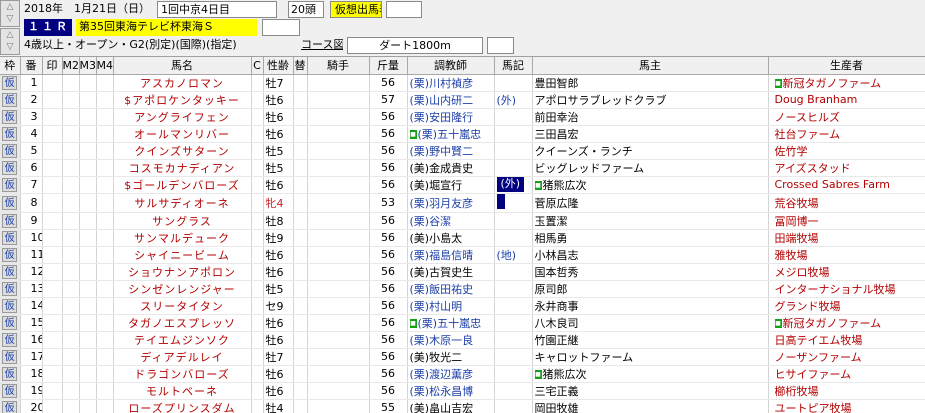 This screenshot has width=925, height=413. Describe the element at coordinates (10, 13) in the screenshot. I see `prev-race-button: △ ▽` at that location.